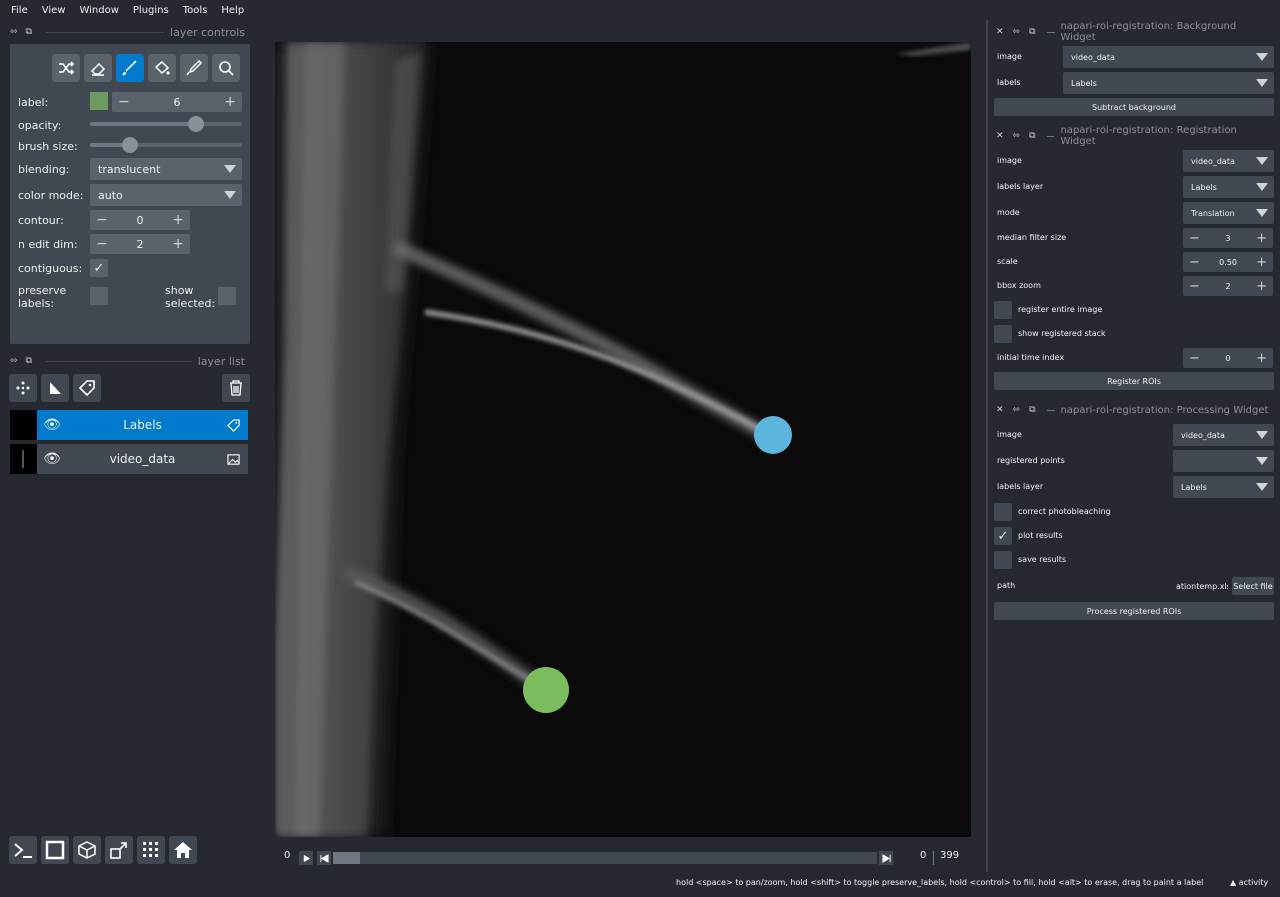  What do you see at coordinates (306, 858) in the screenshot?
I see `play-button` at bounding box center [306, 858].